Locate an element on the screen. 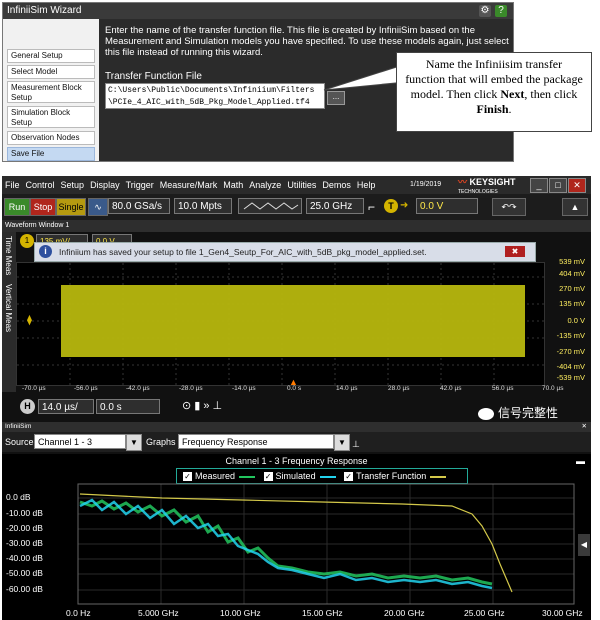 The height and width of the screenshot is (620, 600). plot-x-label: 30.00 GHz is located at coordinates (562, 613).